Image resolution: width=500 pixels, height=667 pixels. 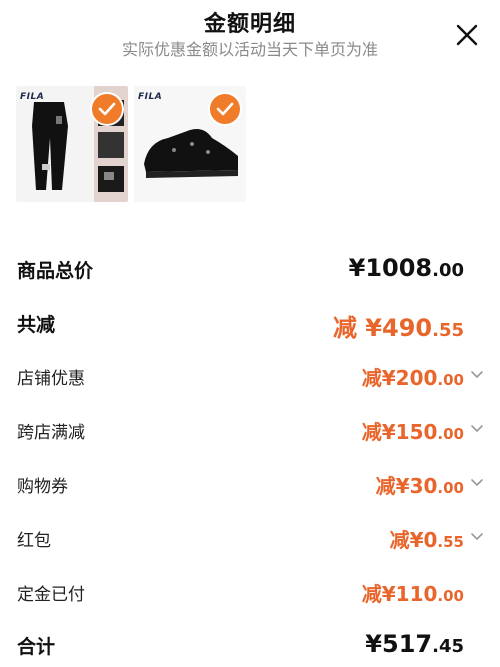 I want to click on row-shopping-voucher: 购物券 减¥30.00, so click(x=250, y=484).